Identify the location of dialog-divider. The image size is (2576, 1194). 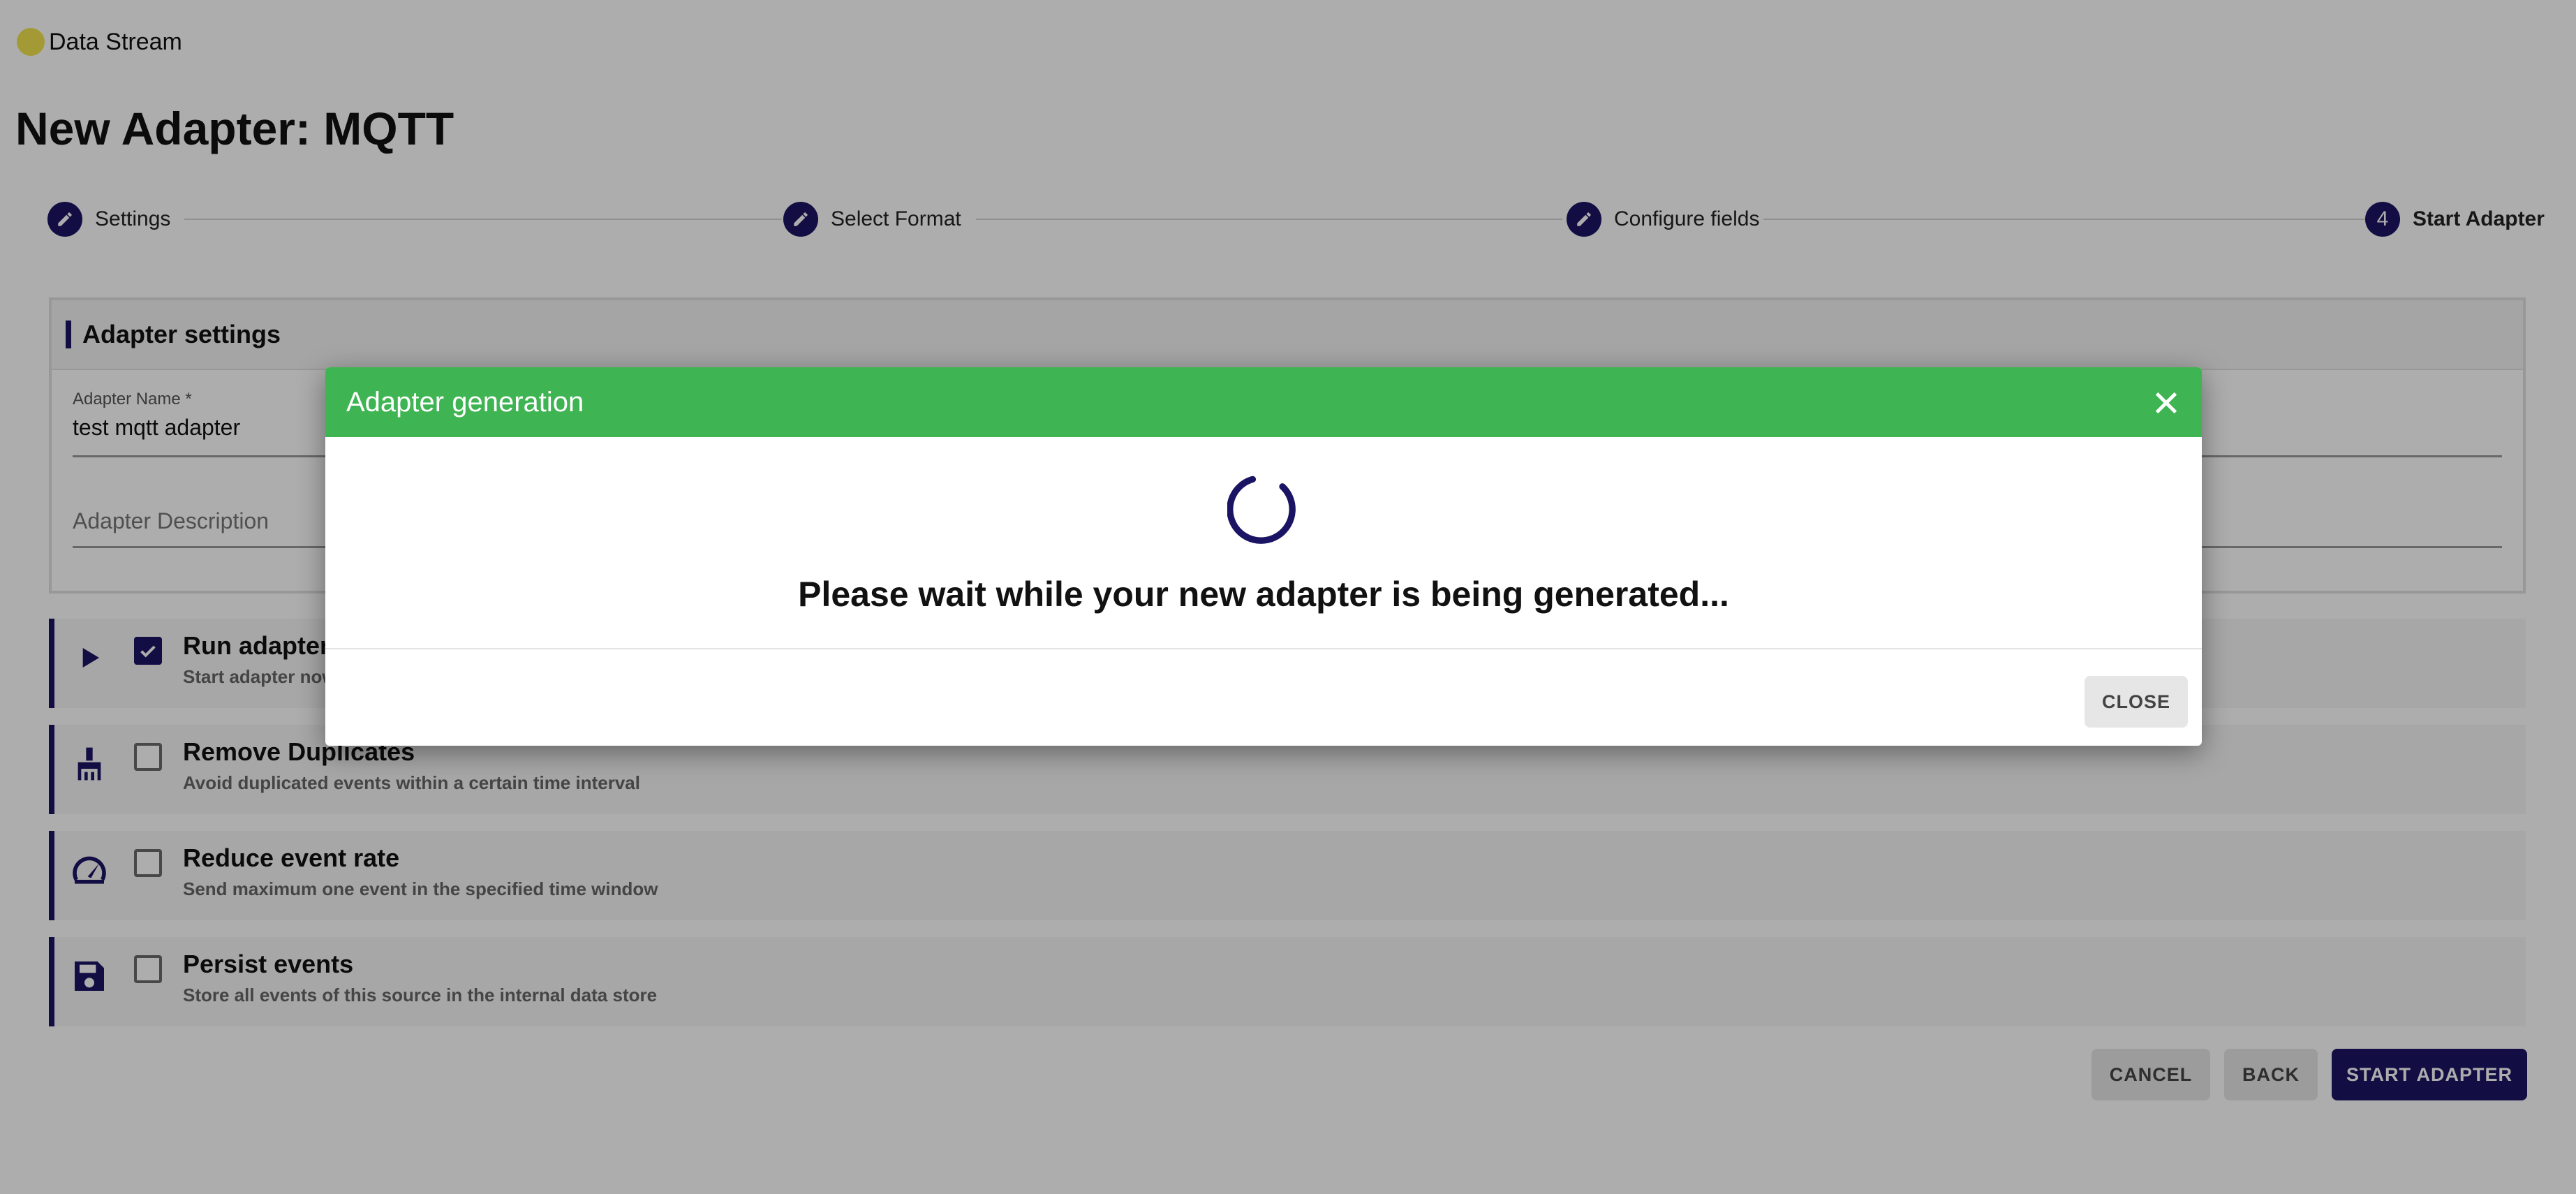
(1263, 648).